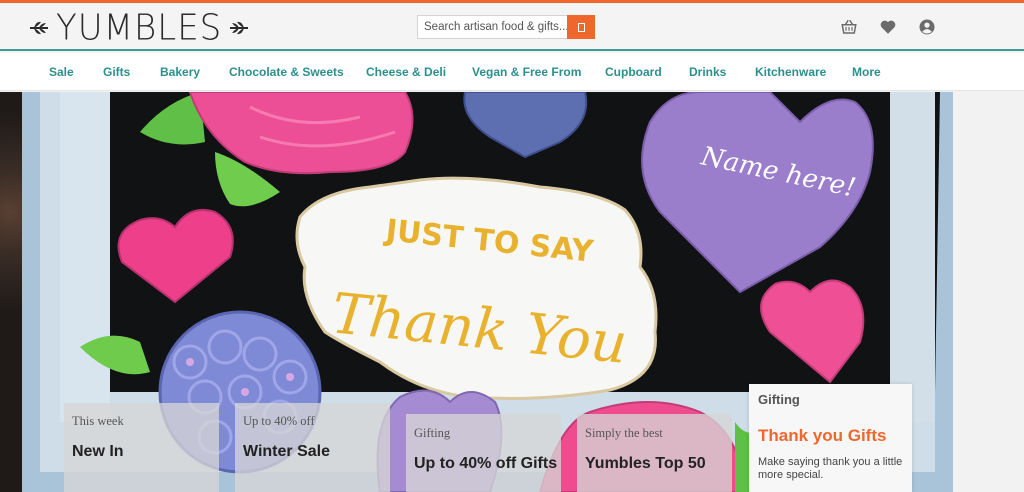 The height and width of the screenshot is (492, 1024). What do you see at coordinates (624, 433) in the screenshot?
I see `tile-kicker: Simply the best` at bounding box center [624, 433].